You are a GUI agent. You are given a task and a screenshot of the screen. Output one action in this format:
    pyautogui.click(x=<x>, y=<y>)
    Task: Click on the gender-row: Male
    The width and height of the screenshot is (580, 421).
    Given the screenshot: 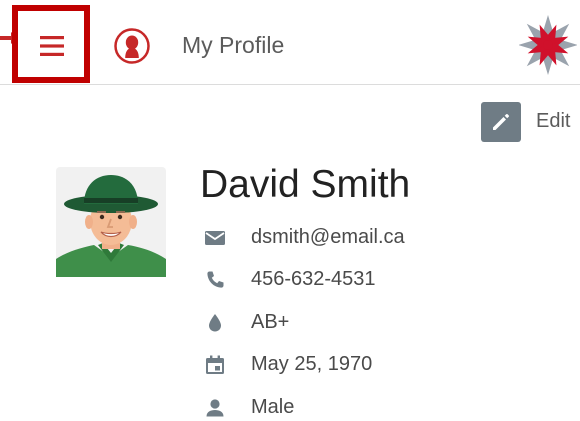 What is the action you would take?
    pyautogui.click(x=380, y=406)
    